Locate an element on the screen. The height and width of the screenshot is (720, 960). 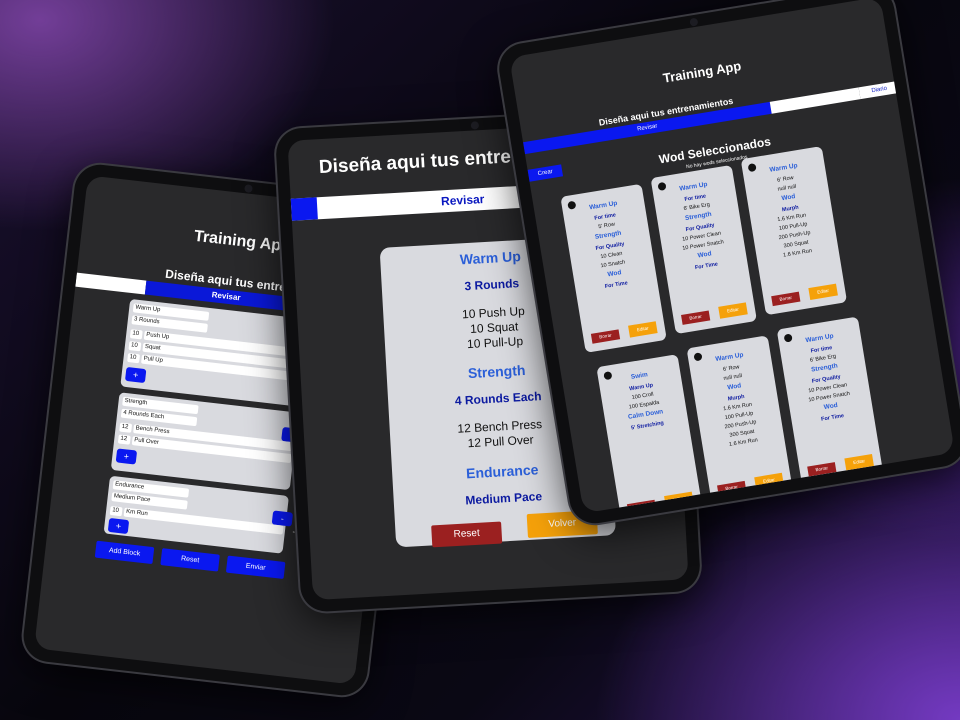
block-card-endurance: Endurance Medium Pace - 10 Km Run - + is located at coordinates (199, 514).